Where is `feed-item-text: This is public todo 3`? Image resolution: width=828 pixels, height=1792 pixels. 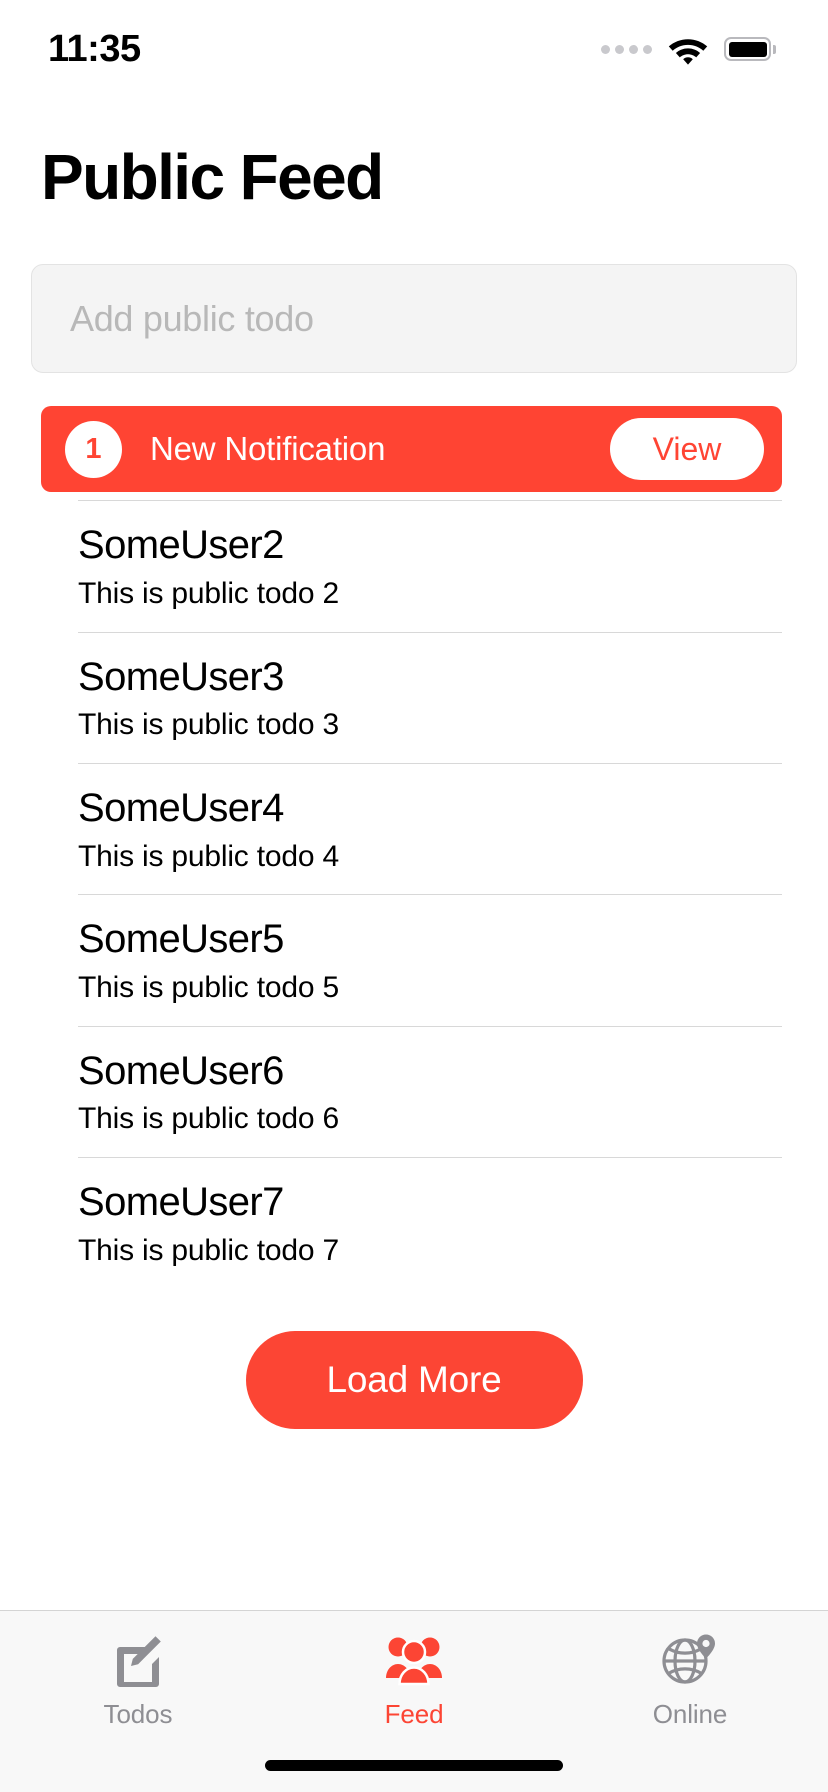 feed-item-text: This is public todo 3 is located at coordinates (208, 725).